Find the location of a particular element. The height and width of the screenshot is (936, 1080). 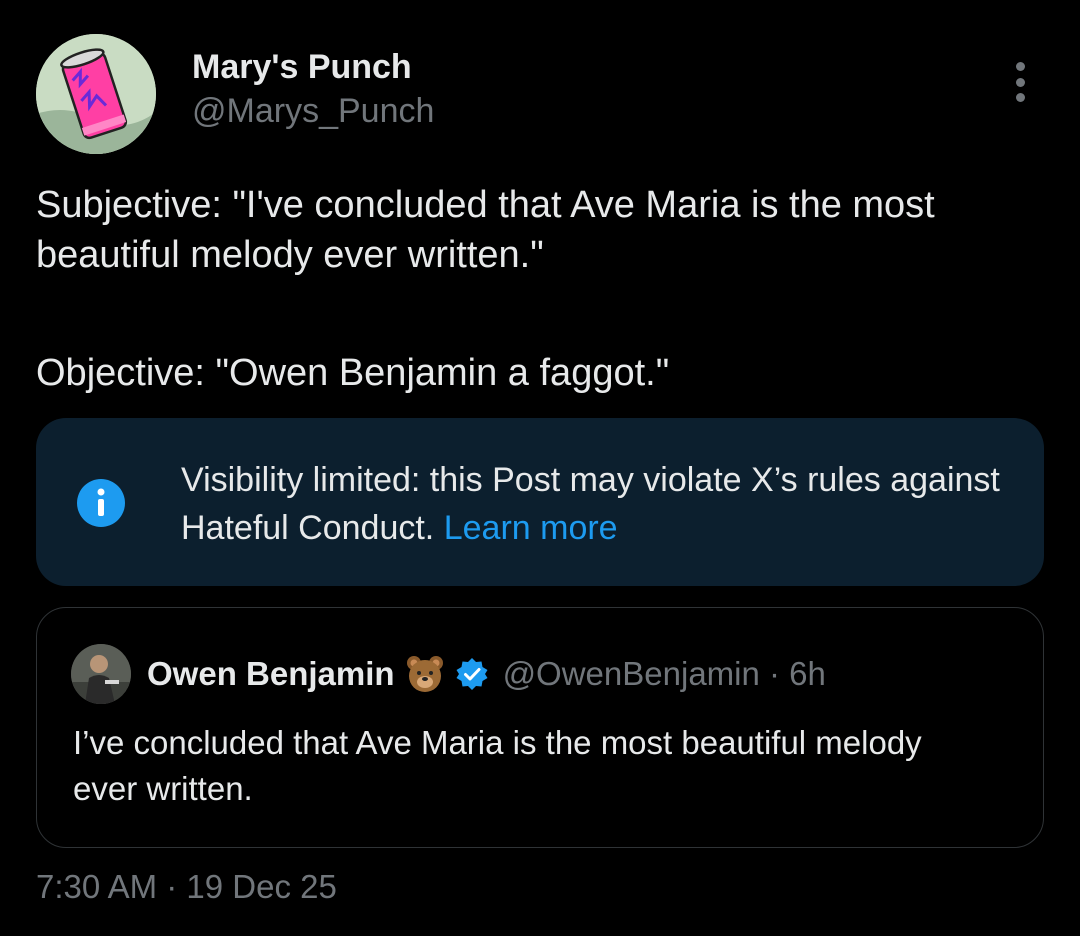

info-icon is located at coordinates (101, 503).